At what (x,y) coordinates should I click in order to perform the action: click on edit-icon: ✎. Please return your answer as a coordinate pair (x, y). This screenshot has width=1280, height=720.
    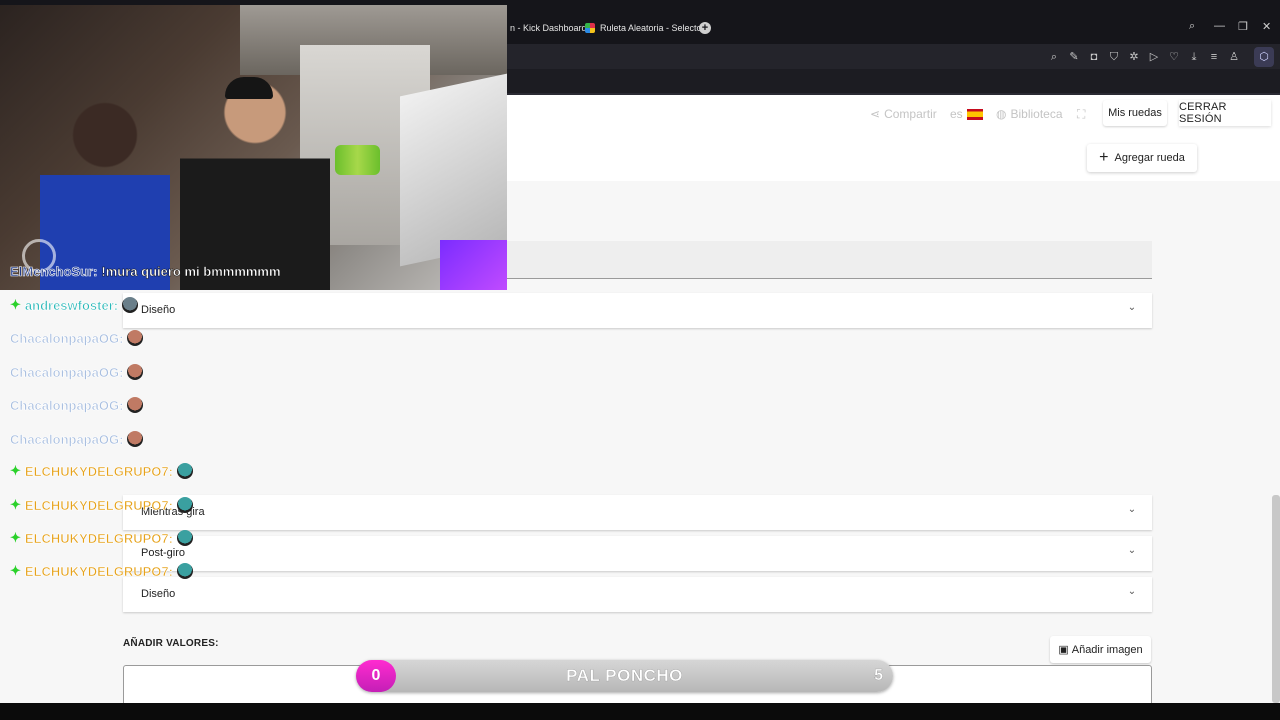
    Looking at the image, I should click on (1074, 57).